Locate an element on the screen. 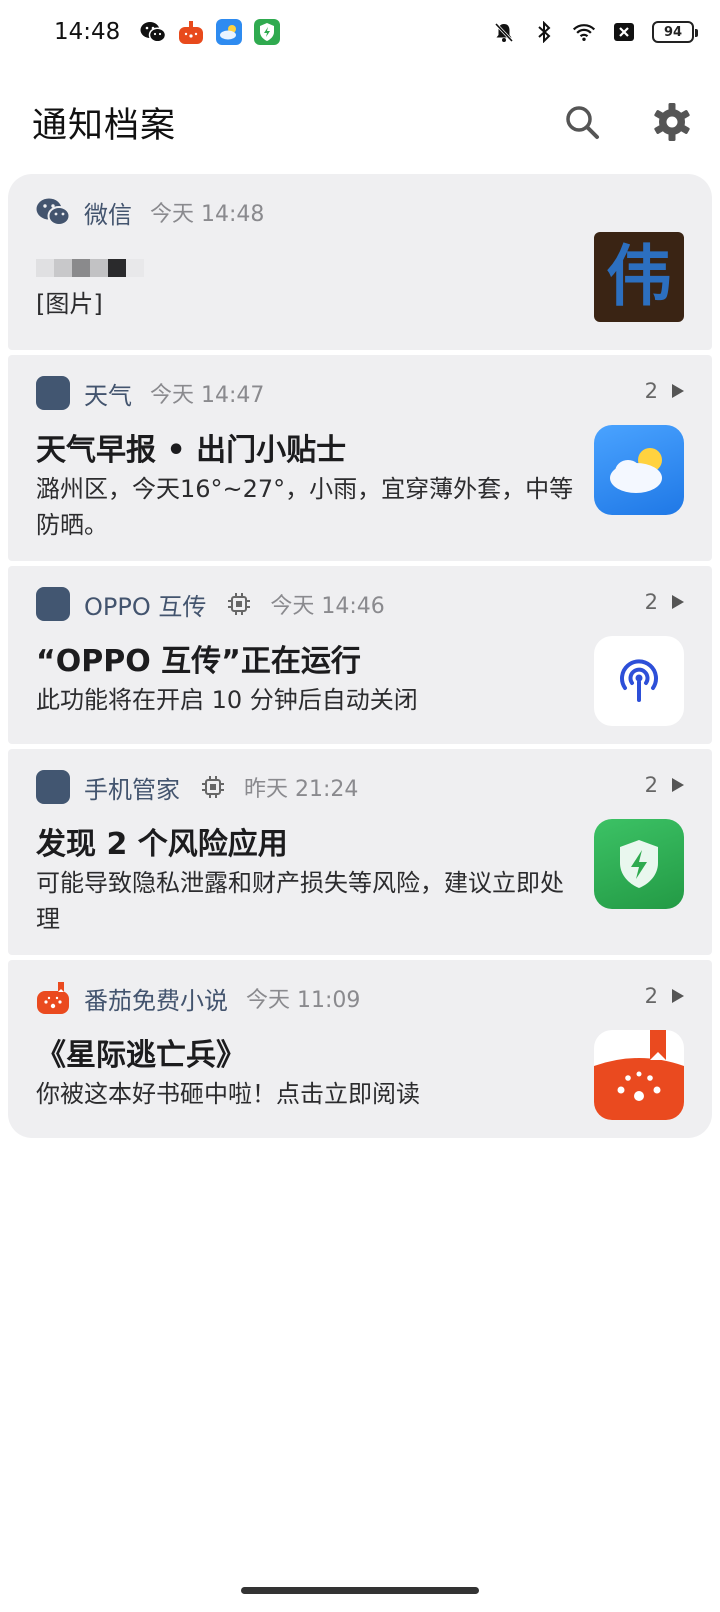  notification-header: 微信 今天 14:48 is located at coordinates (360, 212).